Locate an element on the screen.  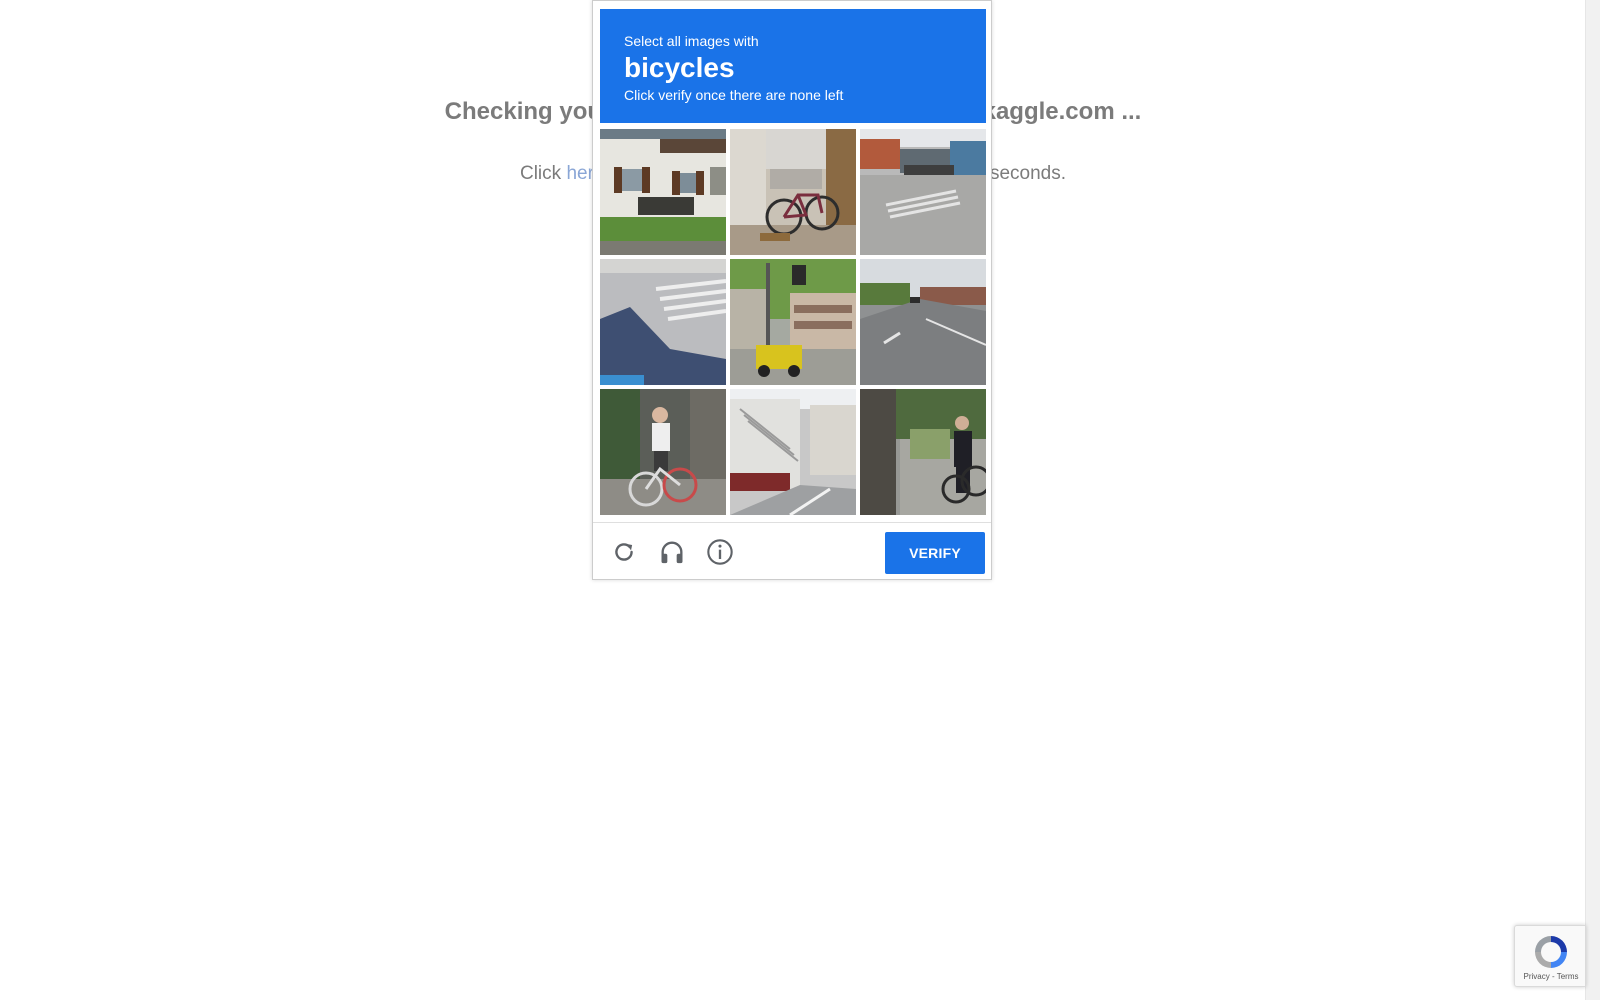
captcha-footer-divider is located at coordinates (792, 522).